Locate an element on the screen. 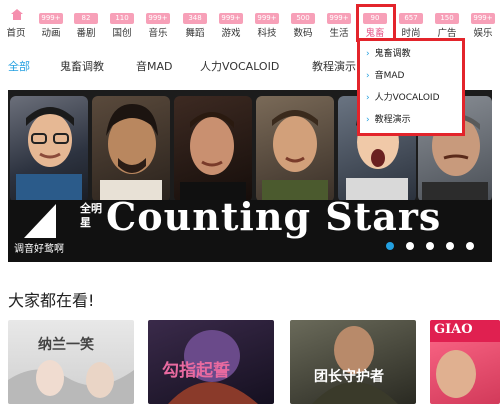 The image size is (500, 404). nav-label: 广告 is located at coordinates (447, 33).